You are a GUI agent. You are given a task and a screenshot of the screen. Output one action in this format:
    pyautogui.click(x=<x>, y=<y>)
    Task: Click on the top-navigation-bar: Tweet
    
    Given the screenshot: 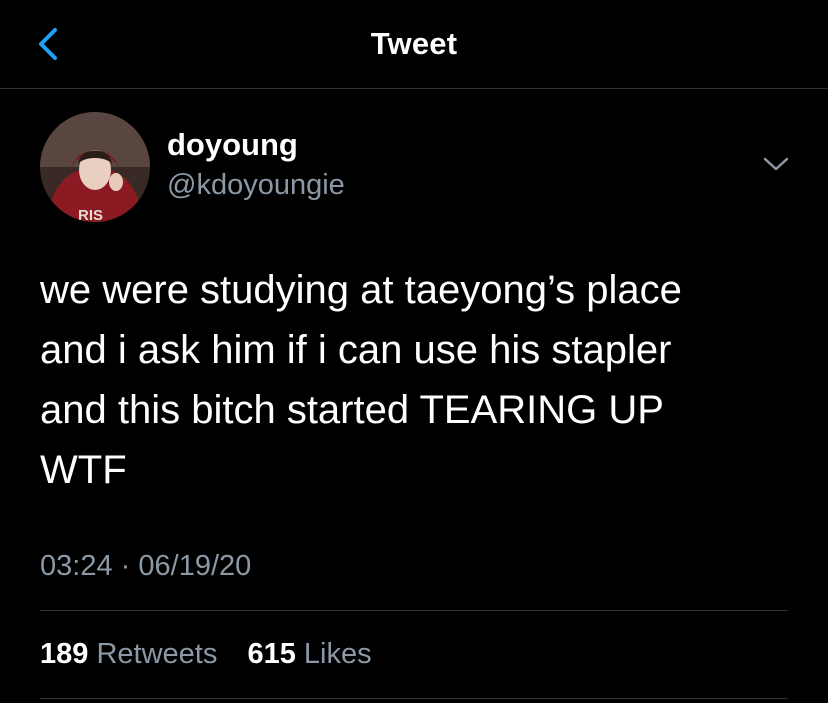 What is the action you would take?
    pyautogui.click(x=414, y=44)
    